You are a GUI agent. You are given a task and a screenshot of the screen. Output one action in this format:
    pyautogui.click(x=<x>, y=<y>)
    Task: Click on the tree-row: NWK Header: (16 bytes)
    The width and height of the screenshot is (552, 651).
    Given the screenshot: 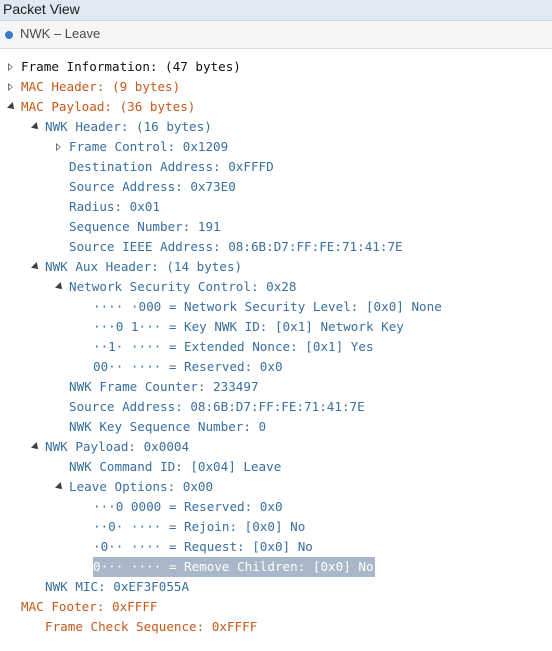 What is the action you would take?
    pyautogui.click(x=276, y=127)
    